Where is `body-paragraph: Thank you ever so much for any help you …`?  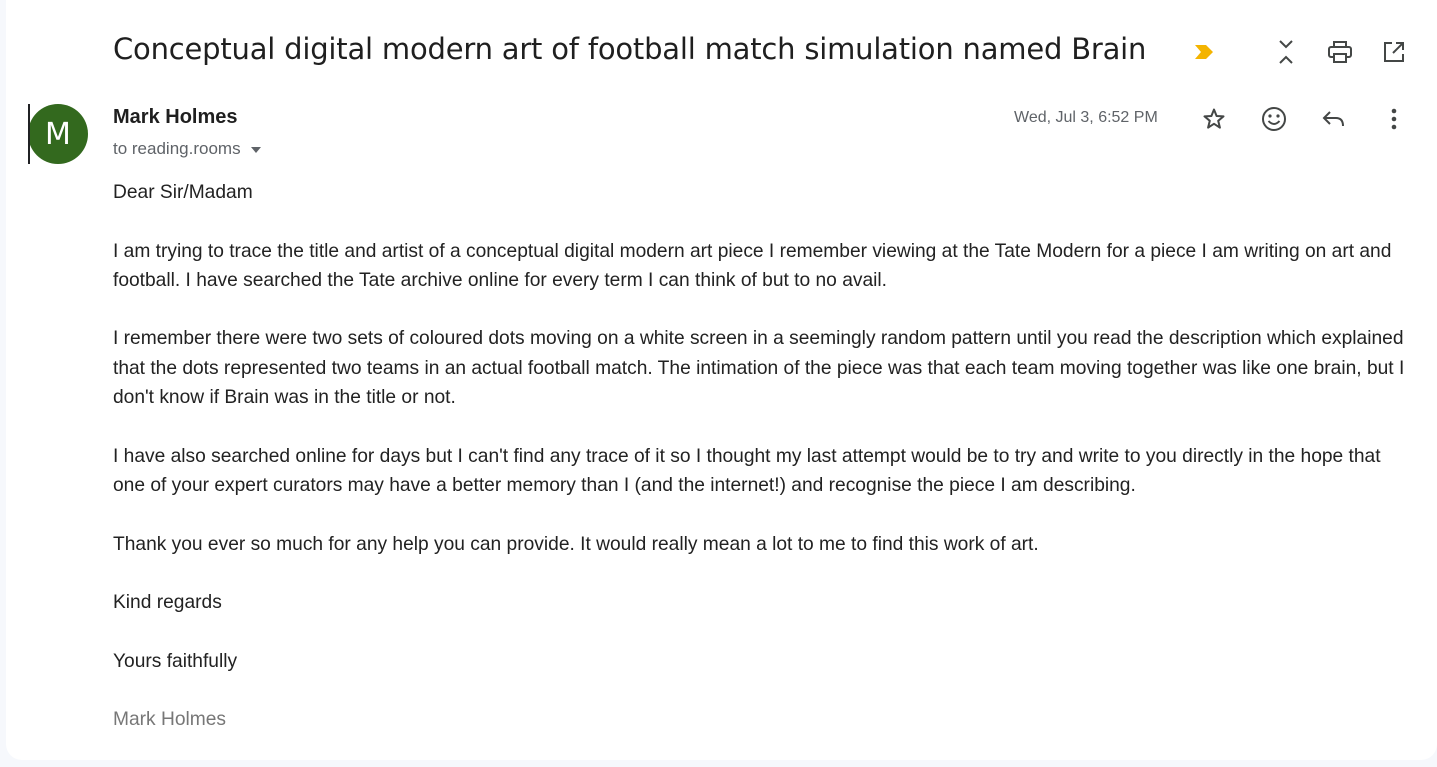
body-paragraph: Thank you ever so much for any help you … is located at coordinates (576, 544).